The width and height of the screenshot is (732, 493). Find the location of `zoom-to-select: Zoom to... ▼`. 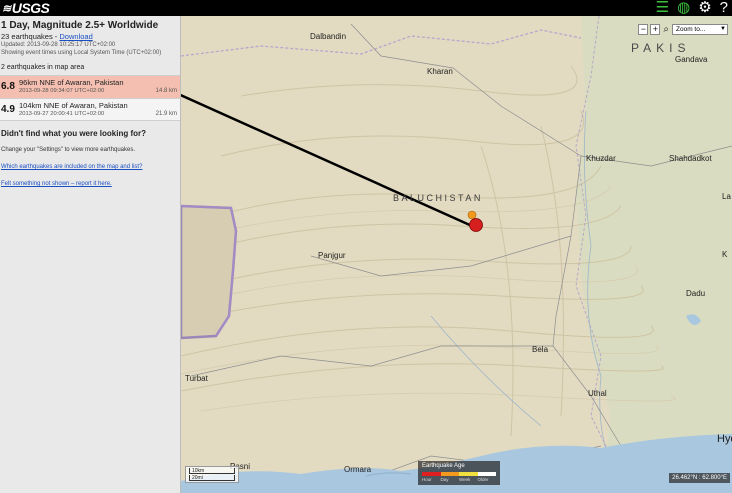

zoom-to-select: Zoom to... ▼ is located at coordinates (700, 29).